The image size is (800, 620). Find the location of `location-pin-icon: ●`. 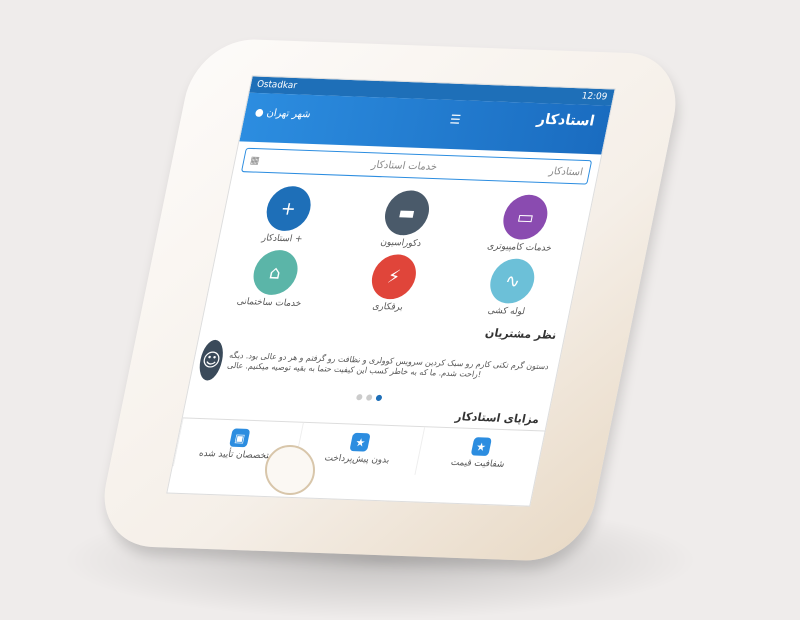

location-pin-icon: ● is located at coordinates (259, 113).